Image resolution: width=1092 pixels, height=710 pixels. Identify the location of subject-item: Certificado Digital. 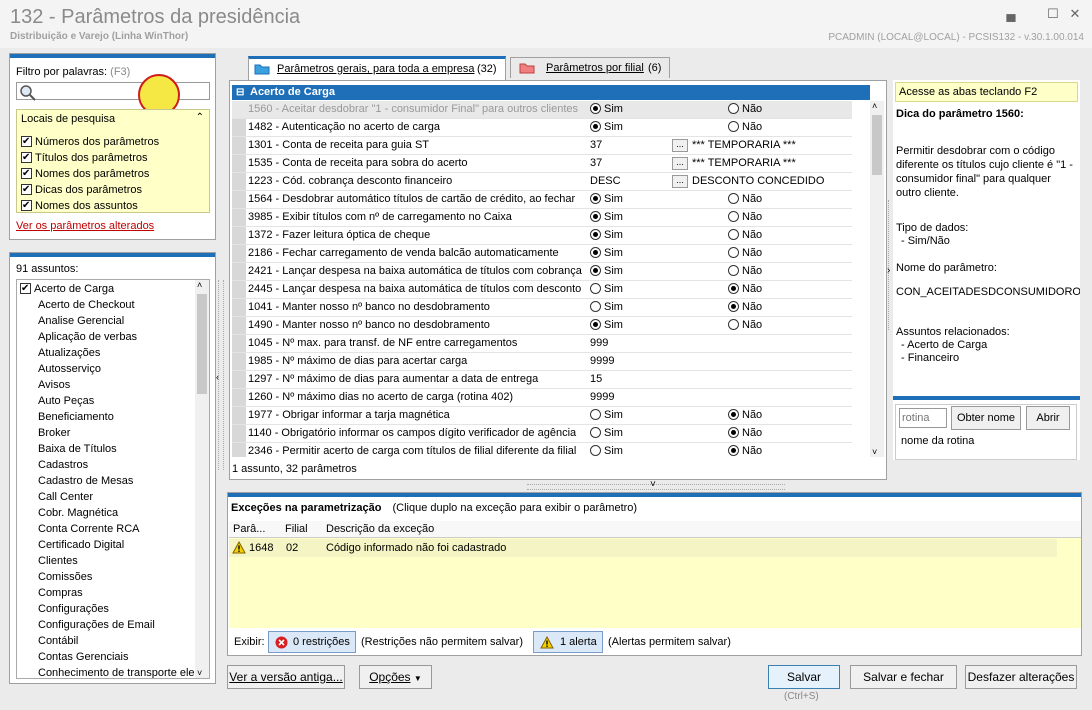
(106, 545).